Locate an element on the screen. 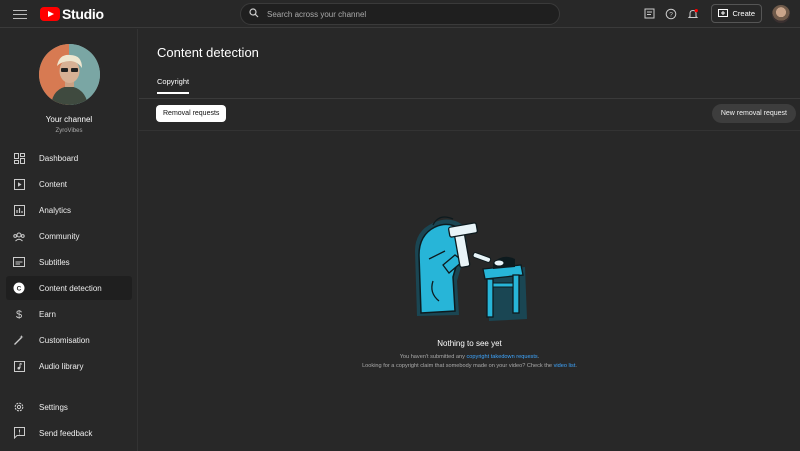  sidebar-item-audio-library: Audio library is located at coordinates (69, 366).